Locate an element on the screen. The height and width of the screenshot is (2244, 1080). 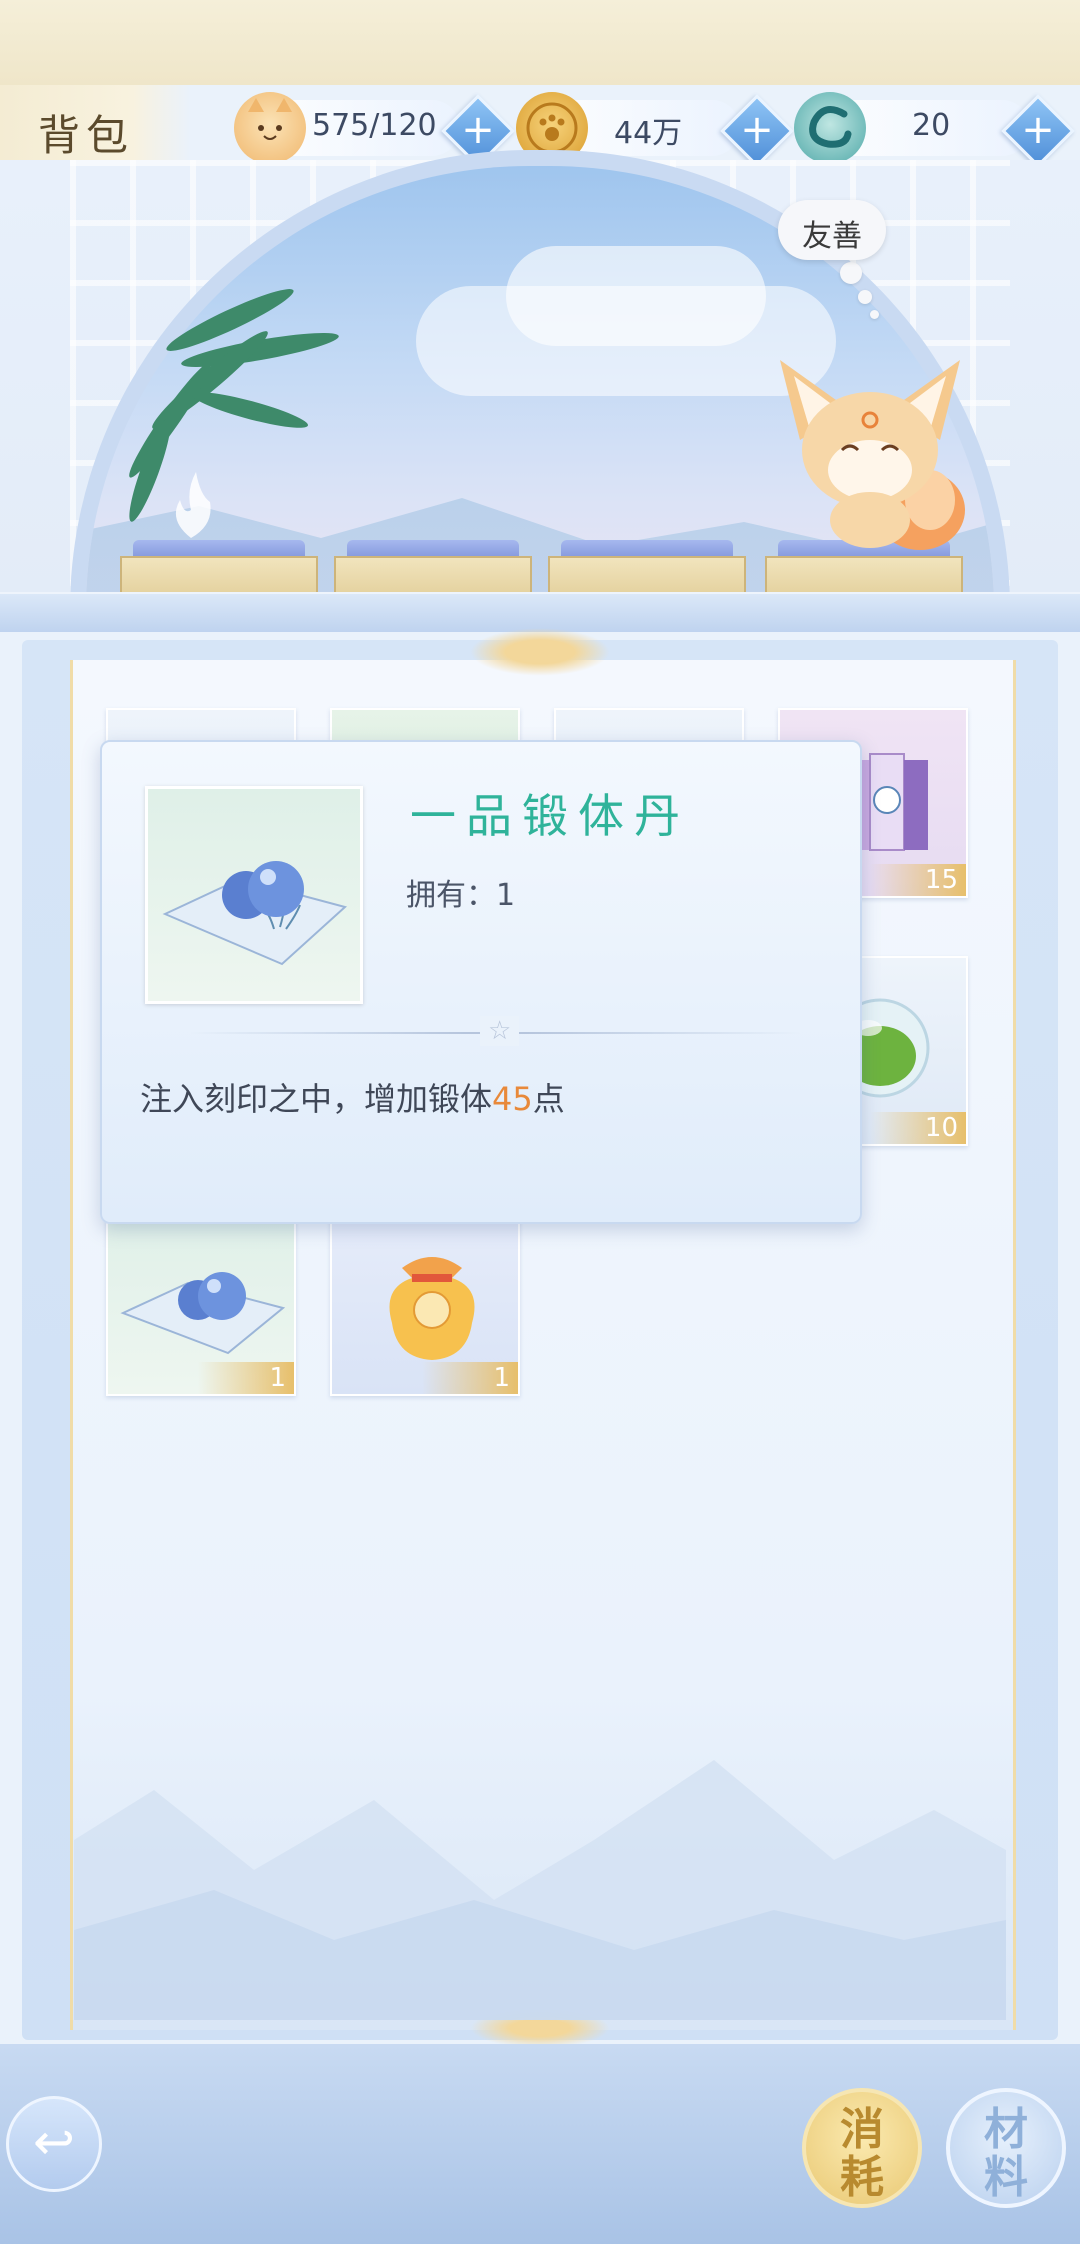
panel-landscape is located at coordinates (540, 1890).